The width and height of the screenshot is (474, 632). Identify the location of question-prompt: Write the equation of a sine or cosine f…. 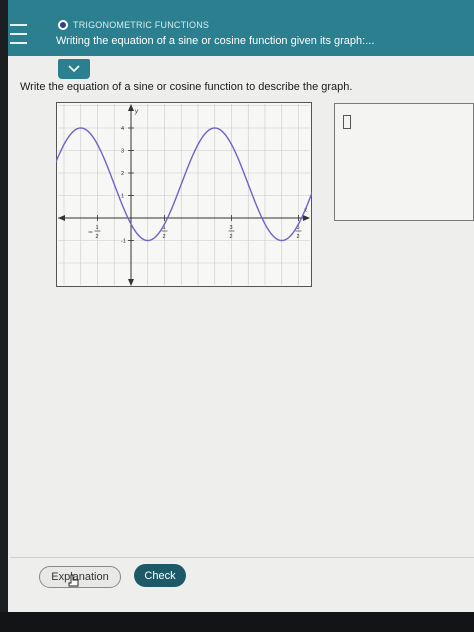
(186, 87).